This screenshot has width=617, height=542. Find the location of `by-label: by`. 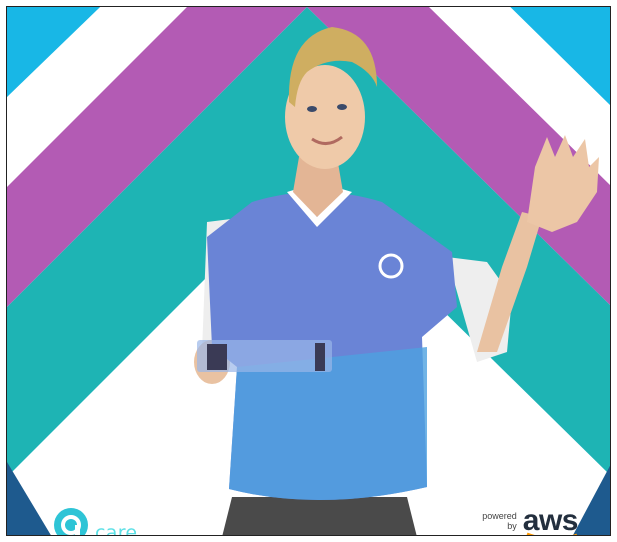

by-label: by is located at coordinates (512, 526).